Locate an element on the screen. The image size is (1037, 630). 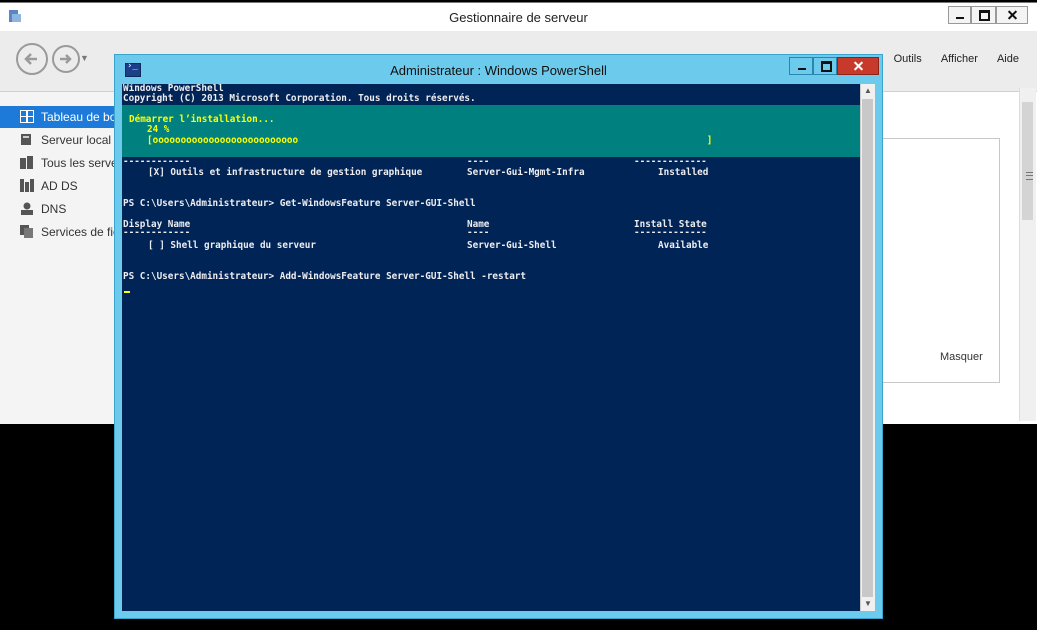
sidebar-item-label: DNS is located at coordinates (54, 209).